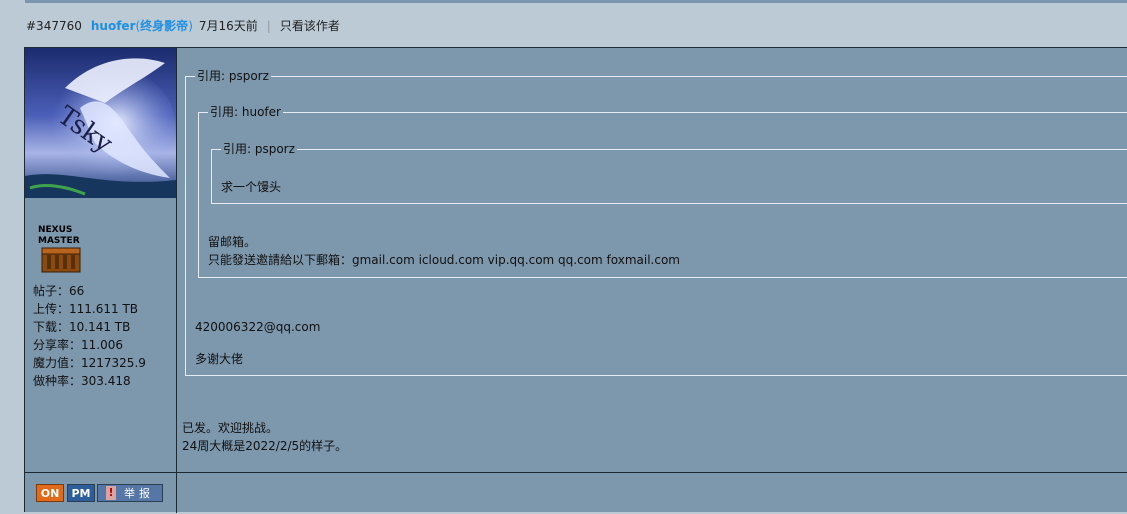 This screenshot has height=514, width=1127. I want to click on report-button: ! 举报, so click(130, 493).